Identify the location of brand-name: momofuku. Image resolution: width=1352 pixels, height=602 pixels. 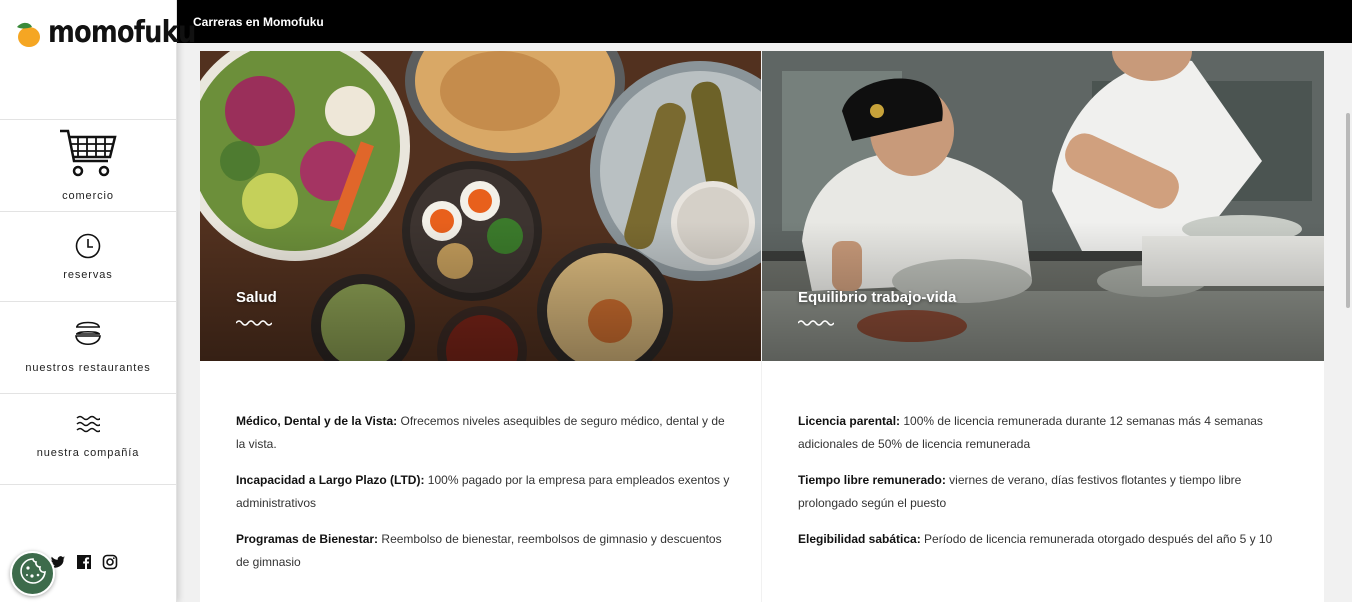
(122, 32).